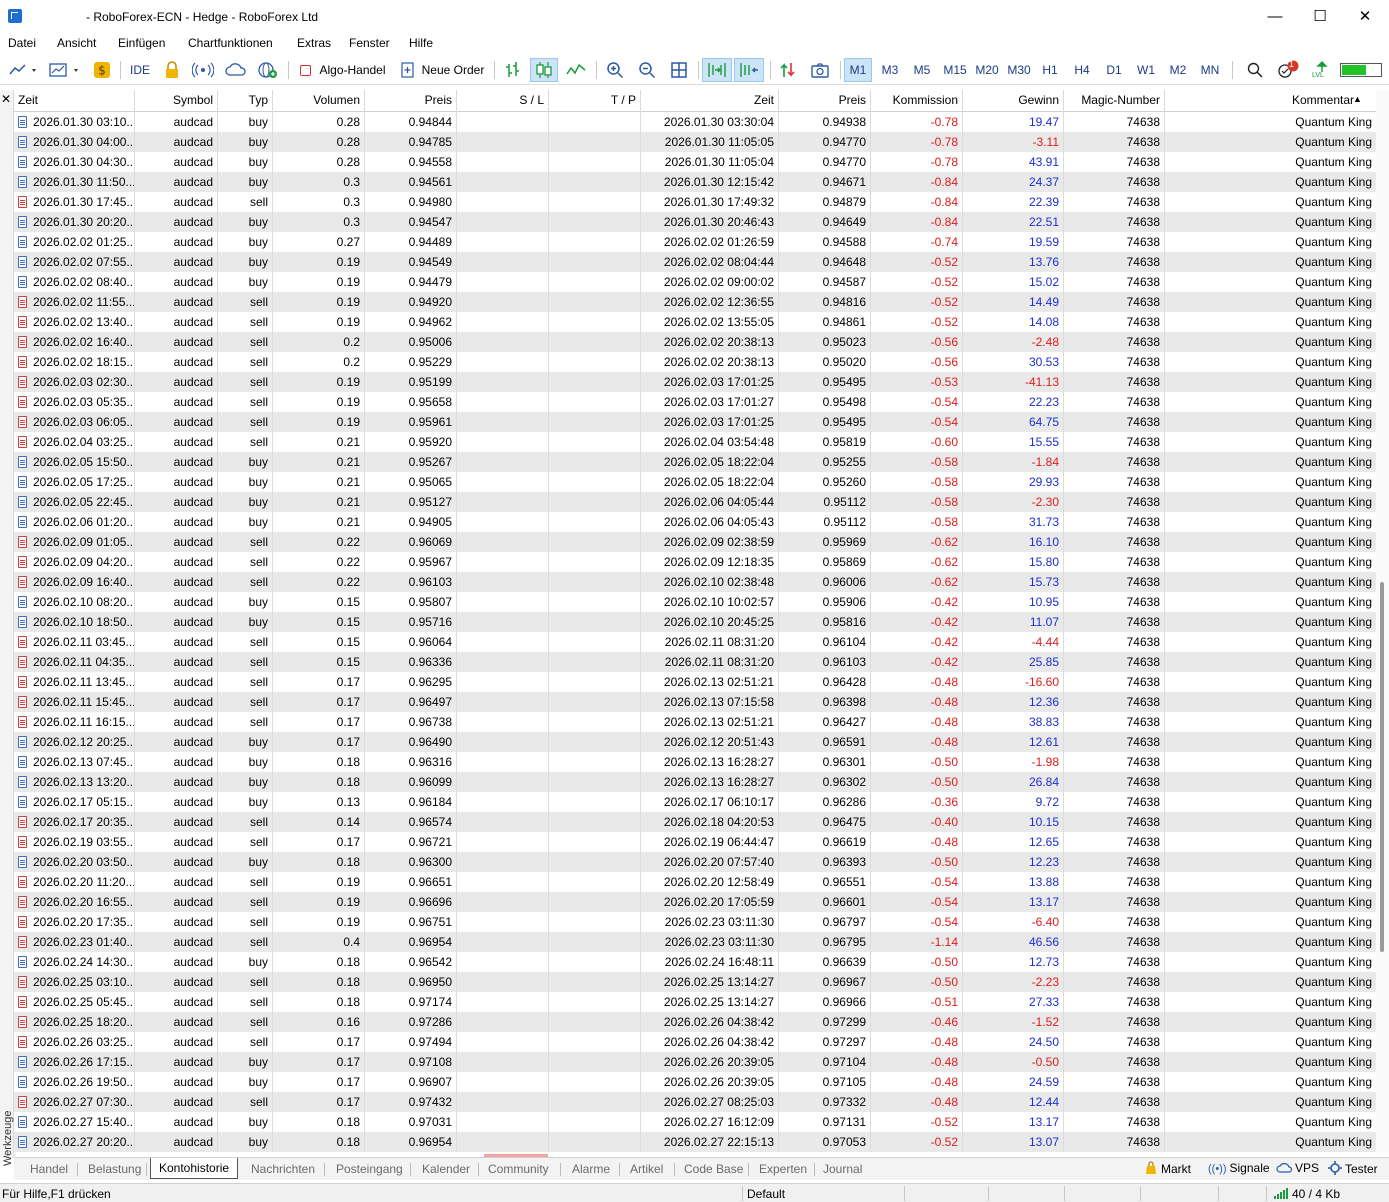 This screenshot has height=1202, width=1389. Describe the element at coordinates (76, 43) in the screenshot. I see `menu-ansicht: Ansicht` at that location.